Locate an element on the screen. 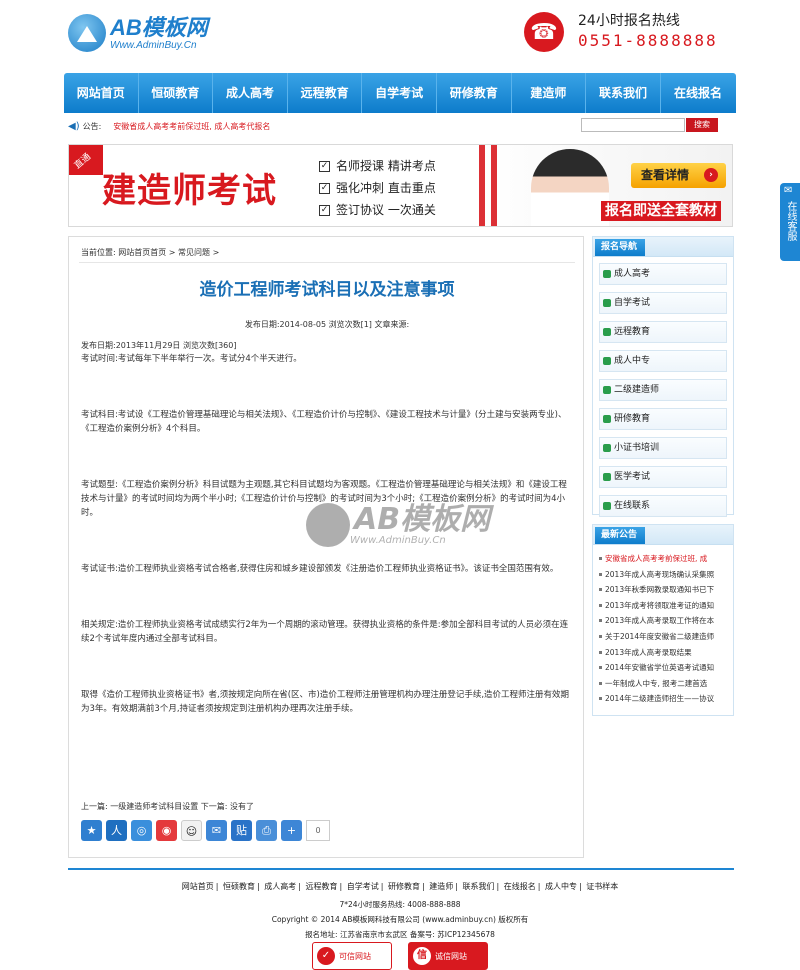 The image size is (800, 970). breadcrumb: 当前位置: 网站首页首页 > 常见问题 > is located at coordinates (150, 252).